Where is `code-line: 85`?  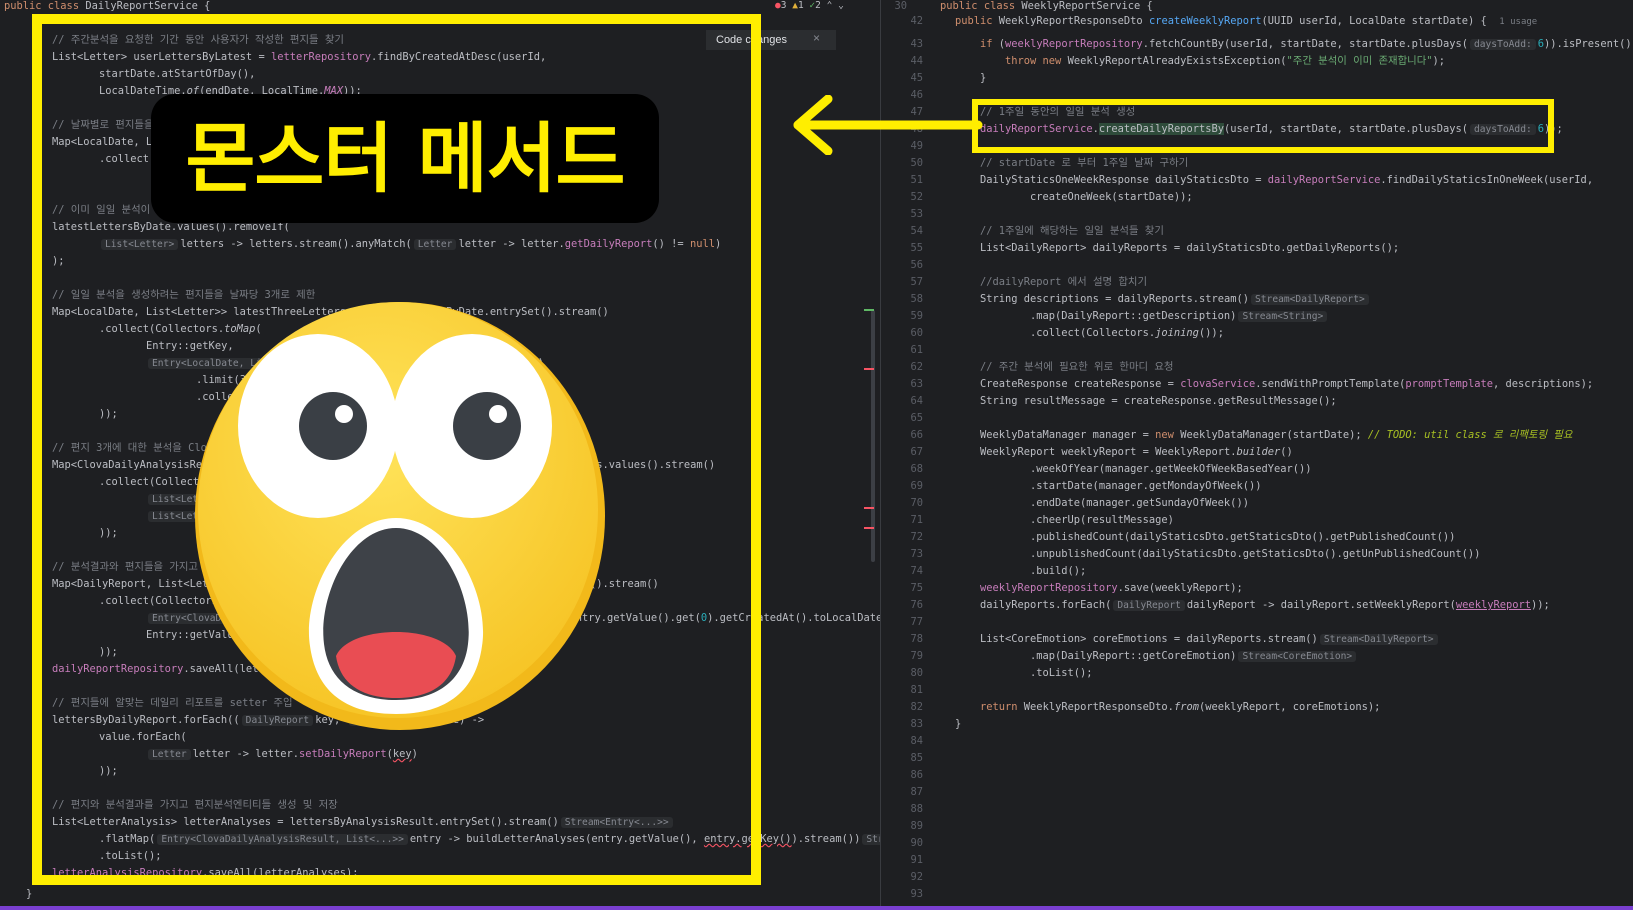 code-line: 85 is located at coordinates (916, 758).